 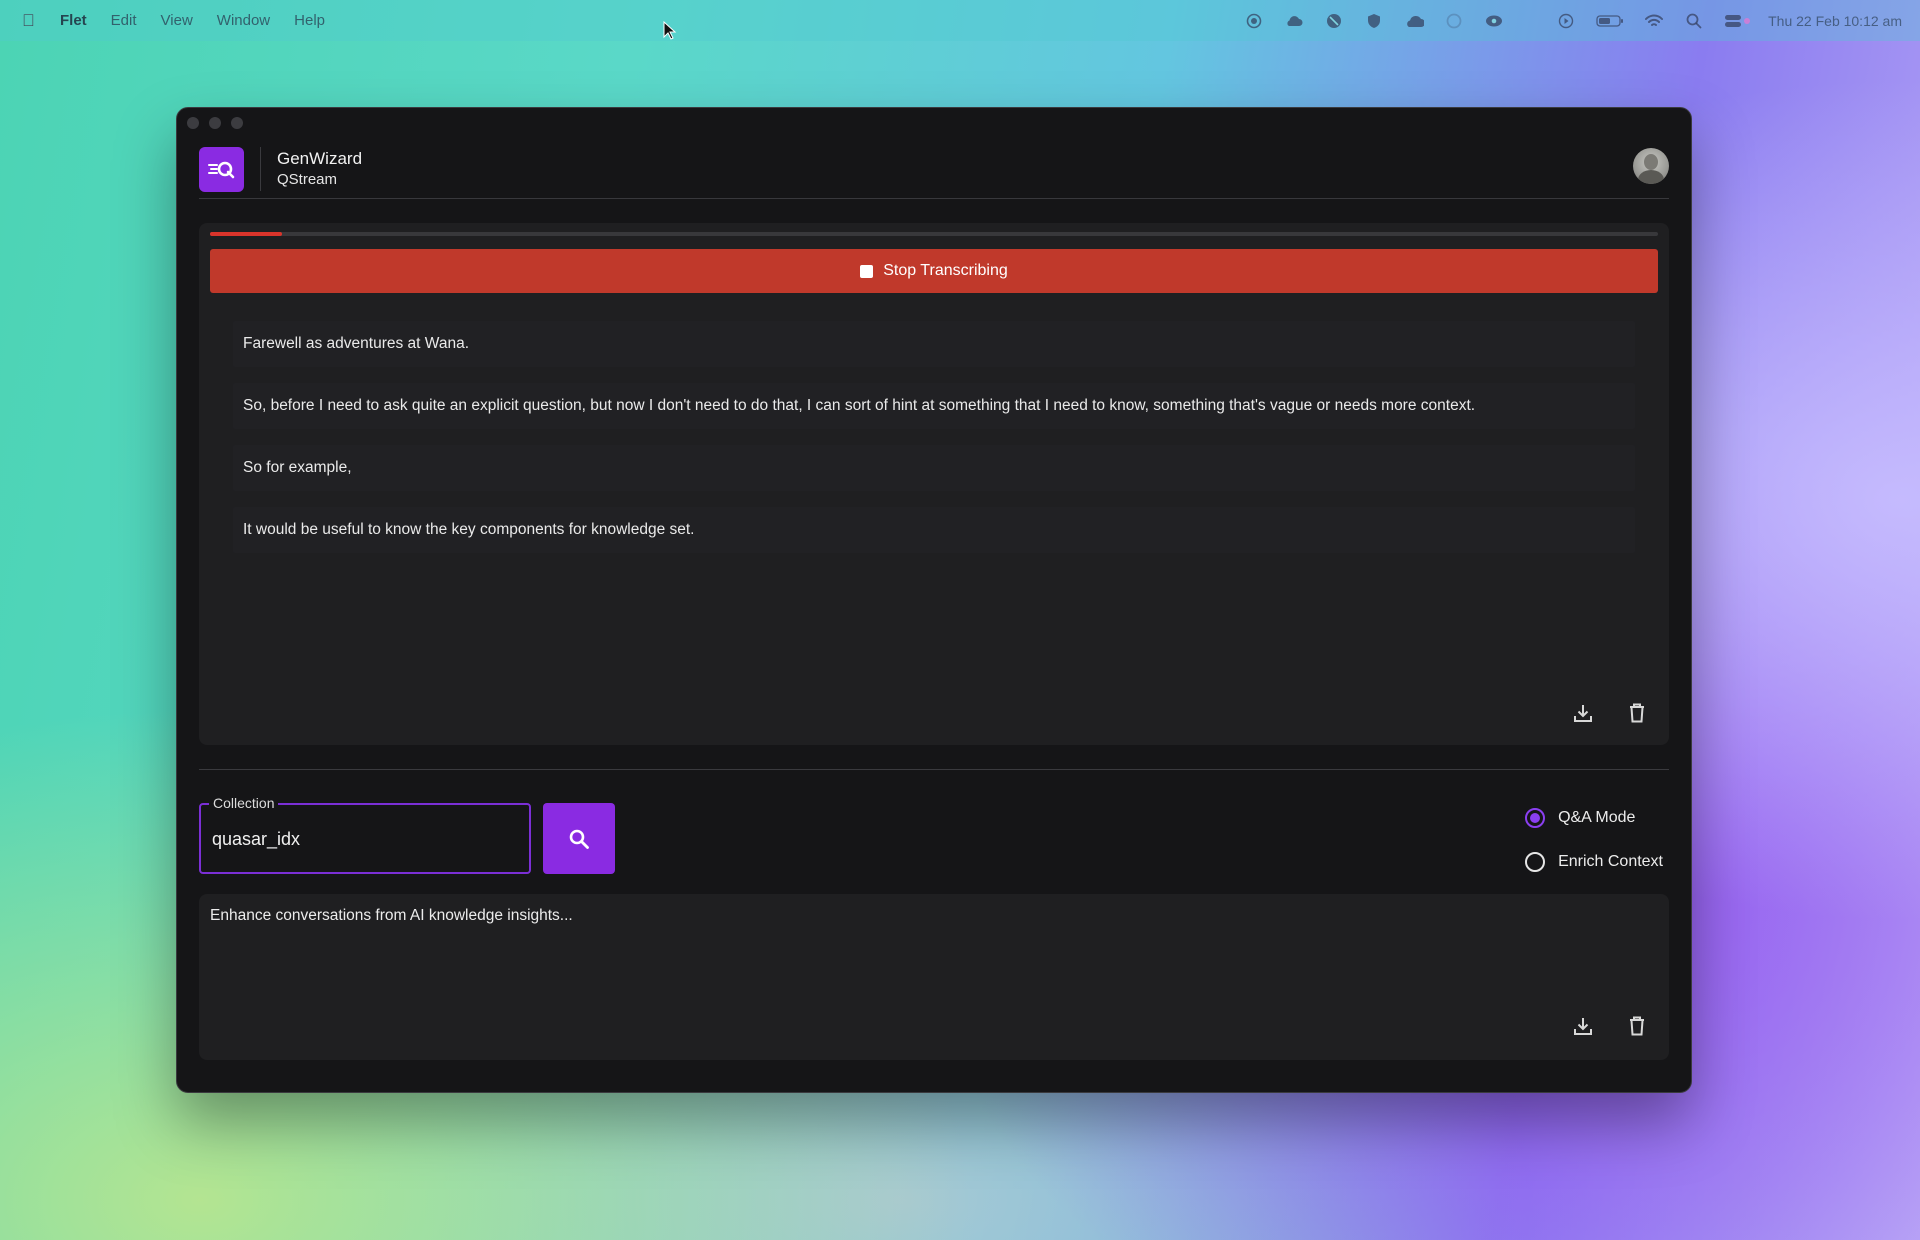 I want to click on app-icon, so click(x=1454, y=21).